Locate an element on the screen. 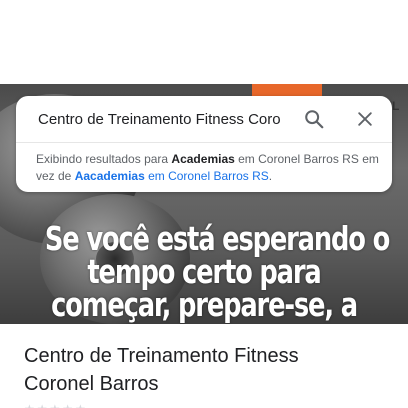 This screenshot has width=408, height=408. corrected-term: Academias is located at coordinates (203, 159).